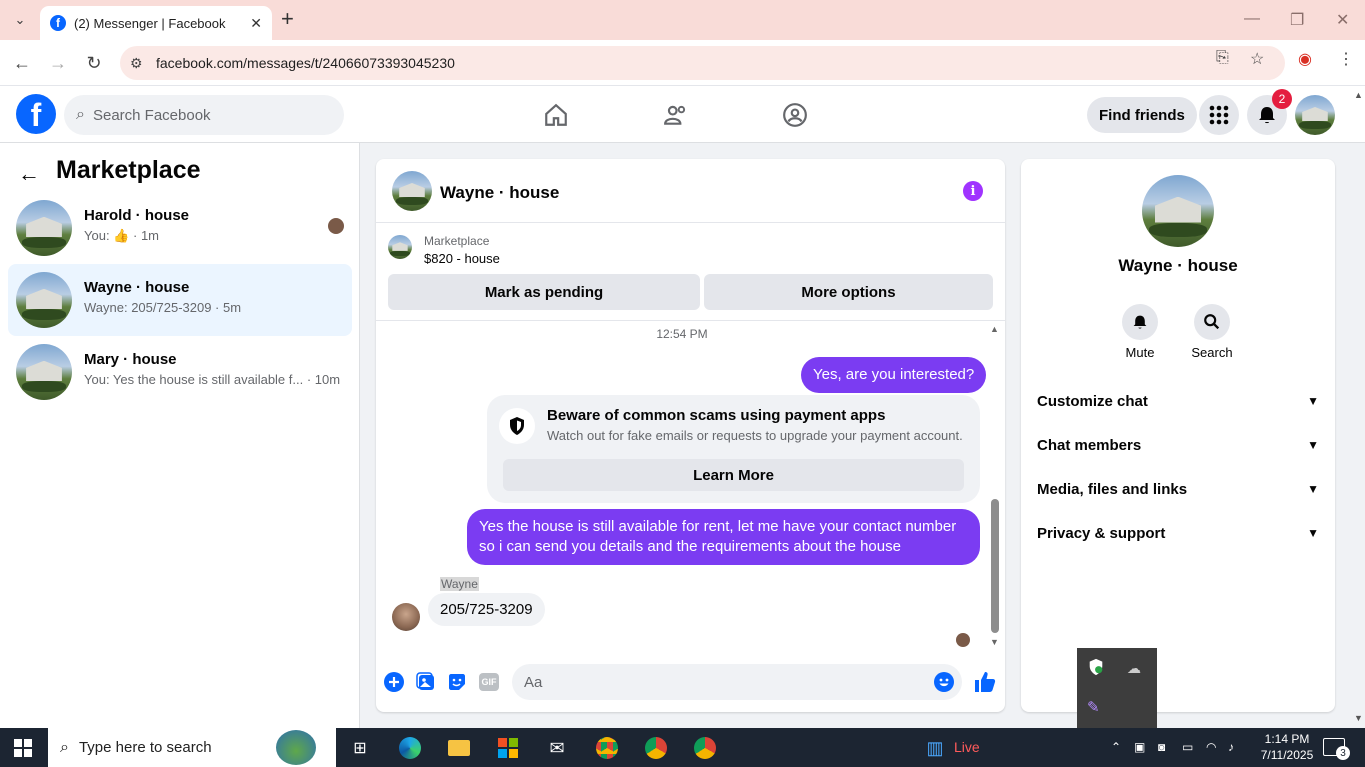 The height and width of the screenshot is (767, 1365). I want to click on battery-icon: ▭, so click(1187, 747).